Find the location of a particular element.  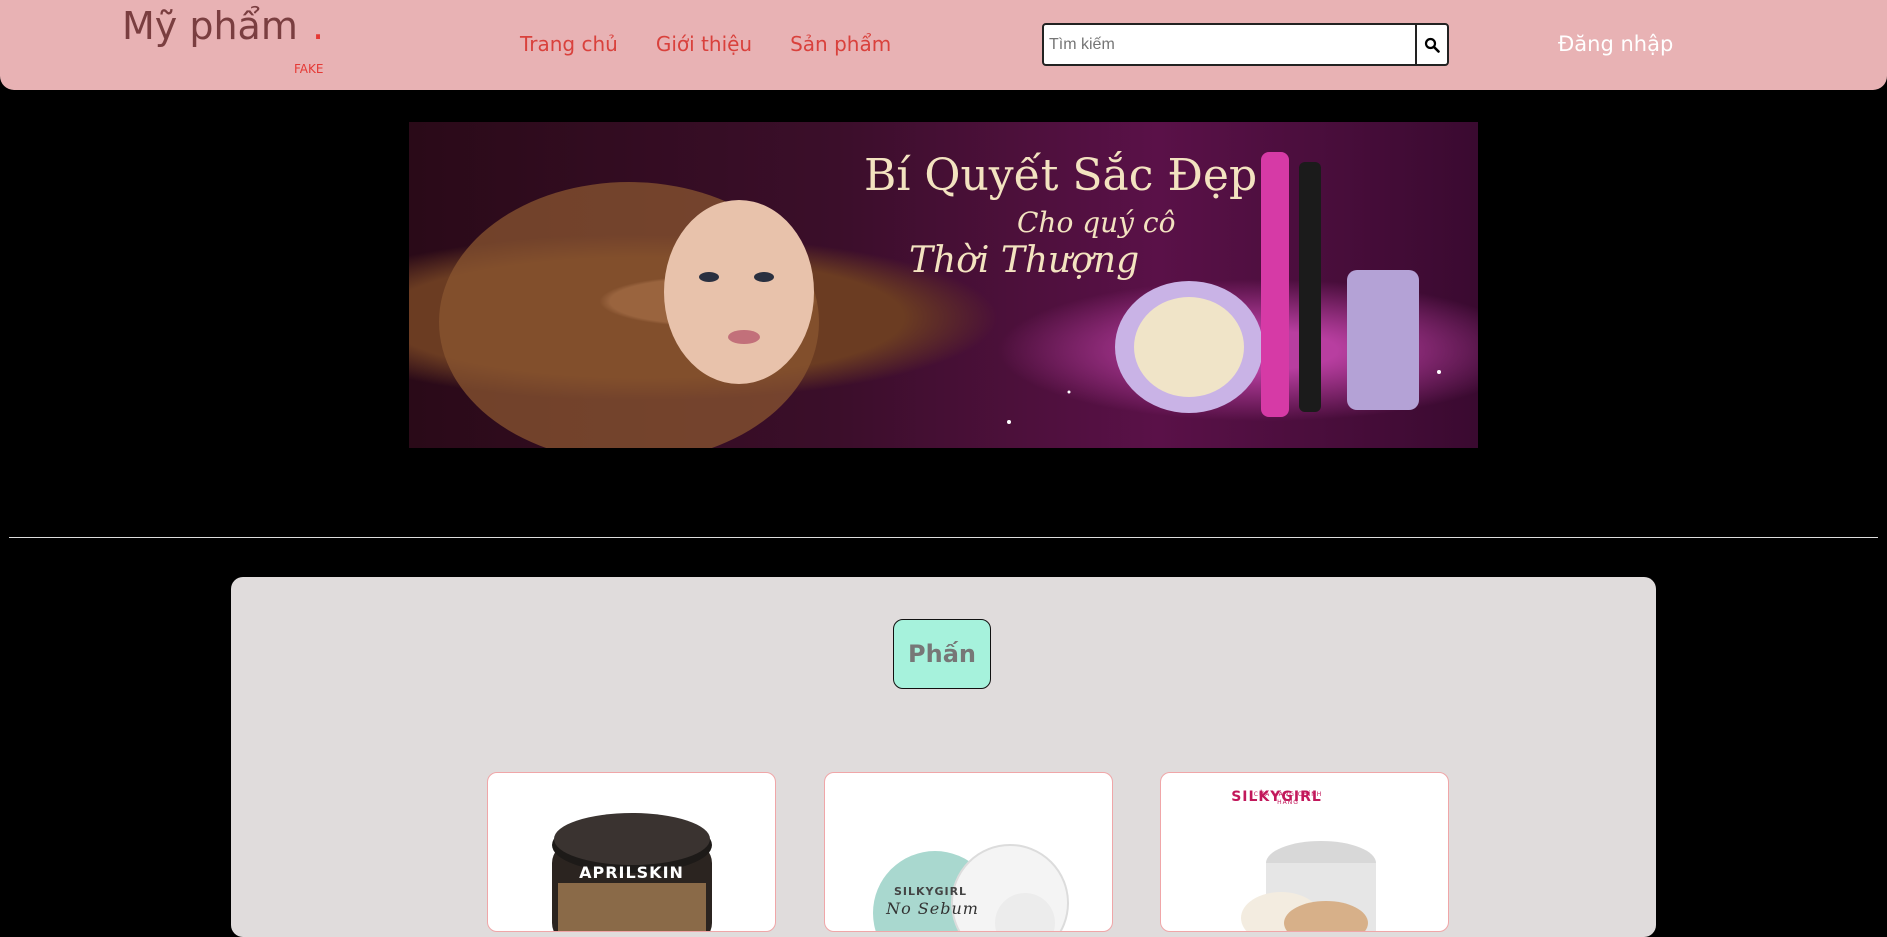

nav-about: Giới thiệu is located at coordinates (704, 44).